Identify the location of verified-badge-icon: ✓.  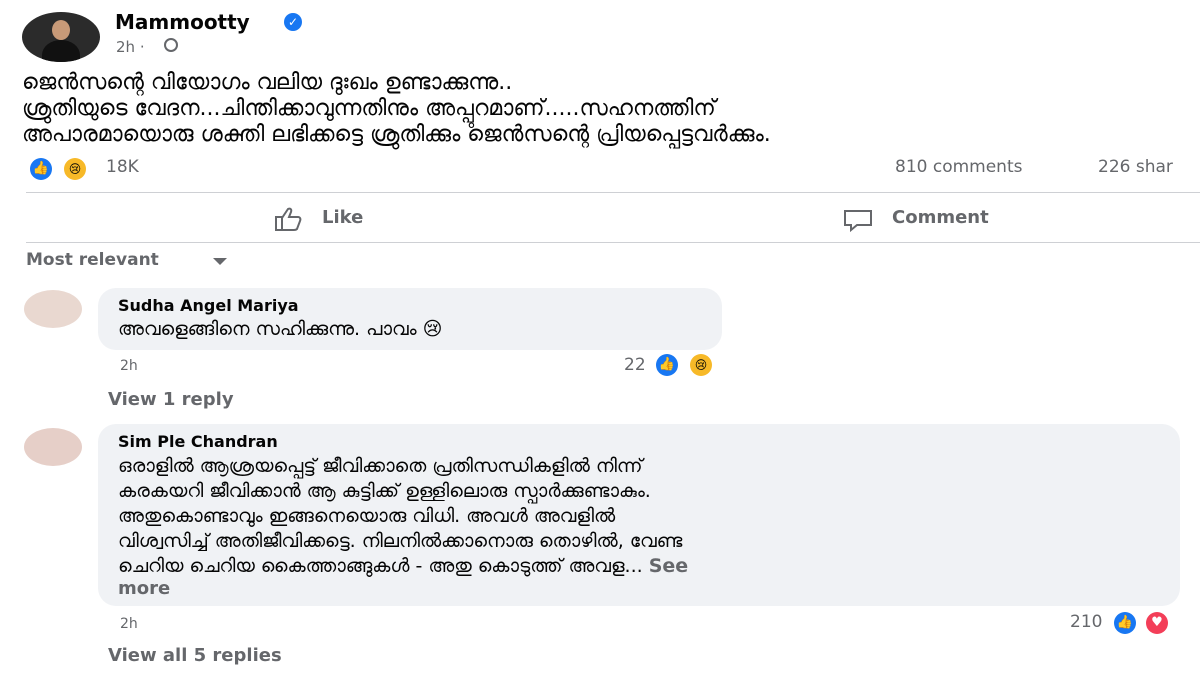
(293, 22).